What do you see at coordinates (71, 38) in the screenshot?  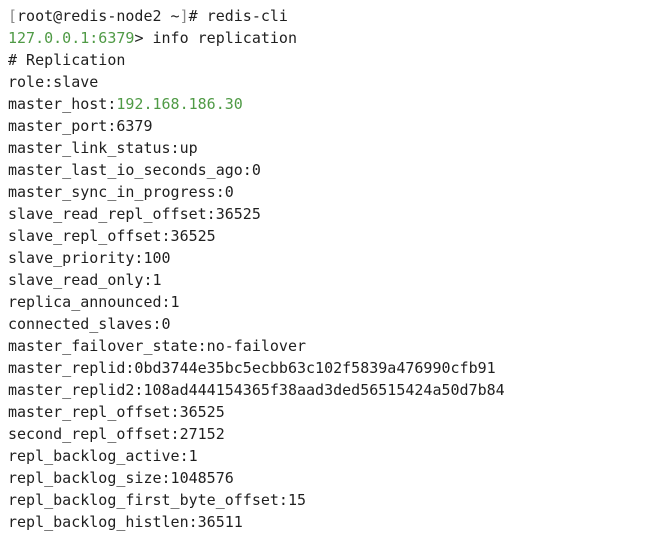 I see `redis-prompt-address: 127.0.0.1:6379` at bounding box center [71, 38].